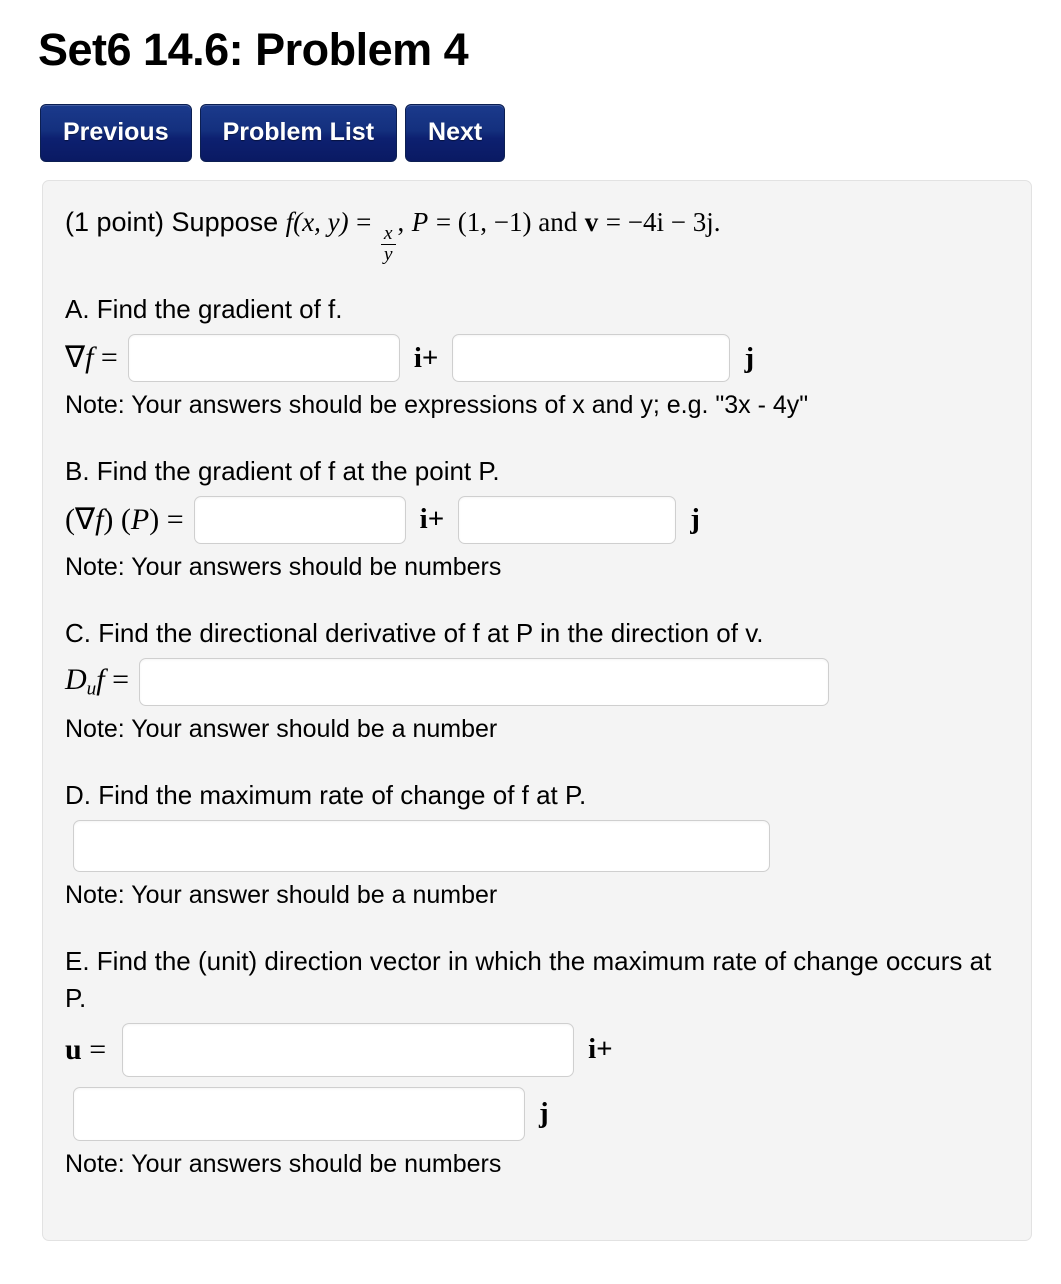 This screenshot has height=1284, width=1061. I want to click on section-a-input-j, so click(591, 358).